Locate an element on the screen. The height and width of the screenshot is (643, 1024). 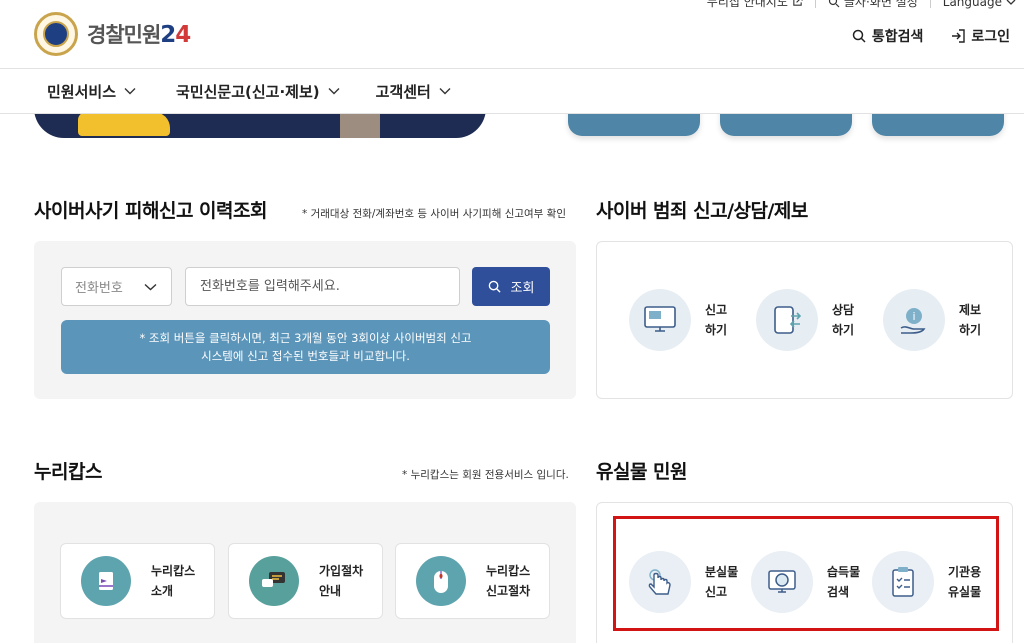
cyber-consult-button: 상담하기 is located at coordinates (805, 320).